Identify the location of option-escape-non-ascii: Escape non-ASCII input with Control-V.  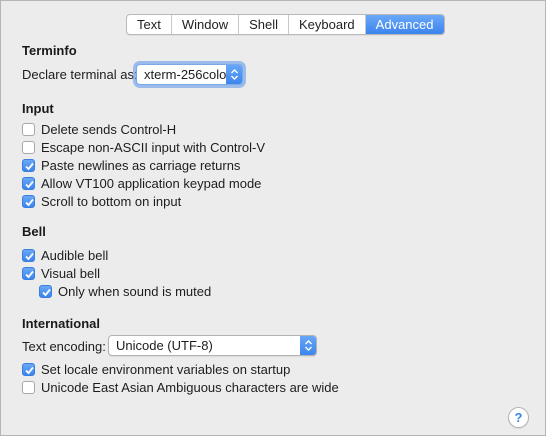
(143, 147).